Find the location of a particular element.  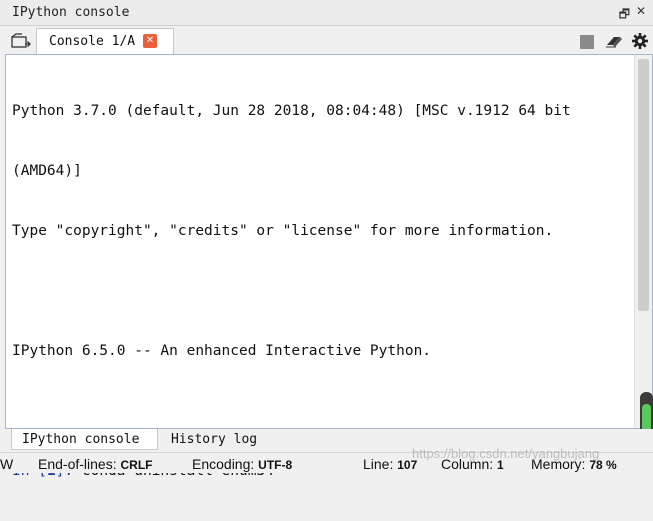

stop-icon is located at coordinates (587, 42).